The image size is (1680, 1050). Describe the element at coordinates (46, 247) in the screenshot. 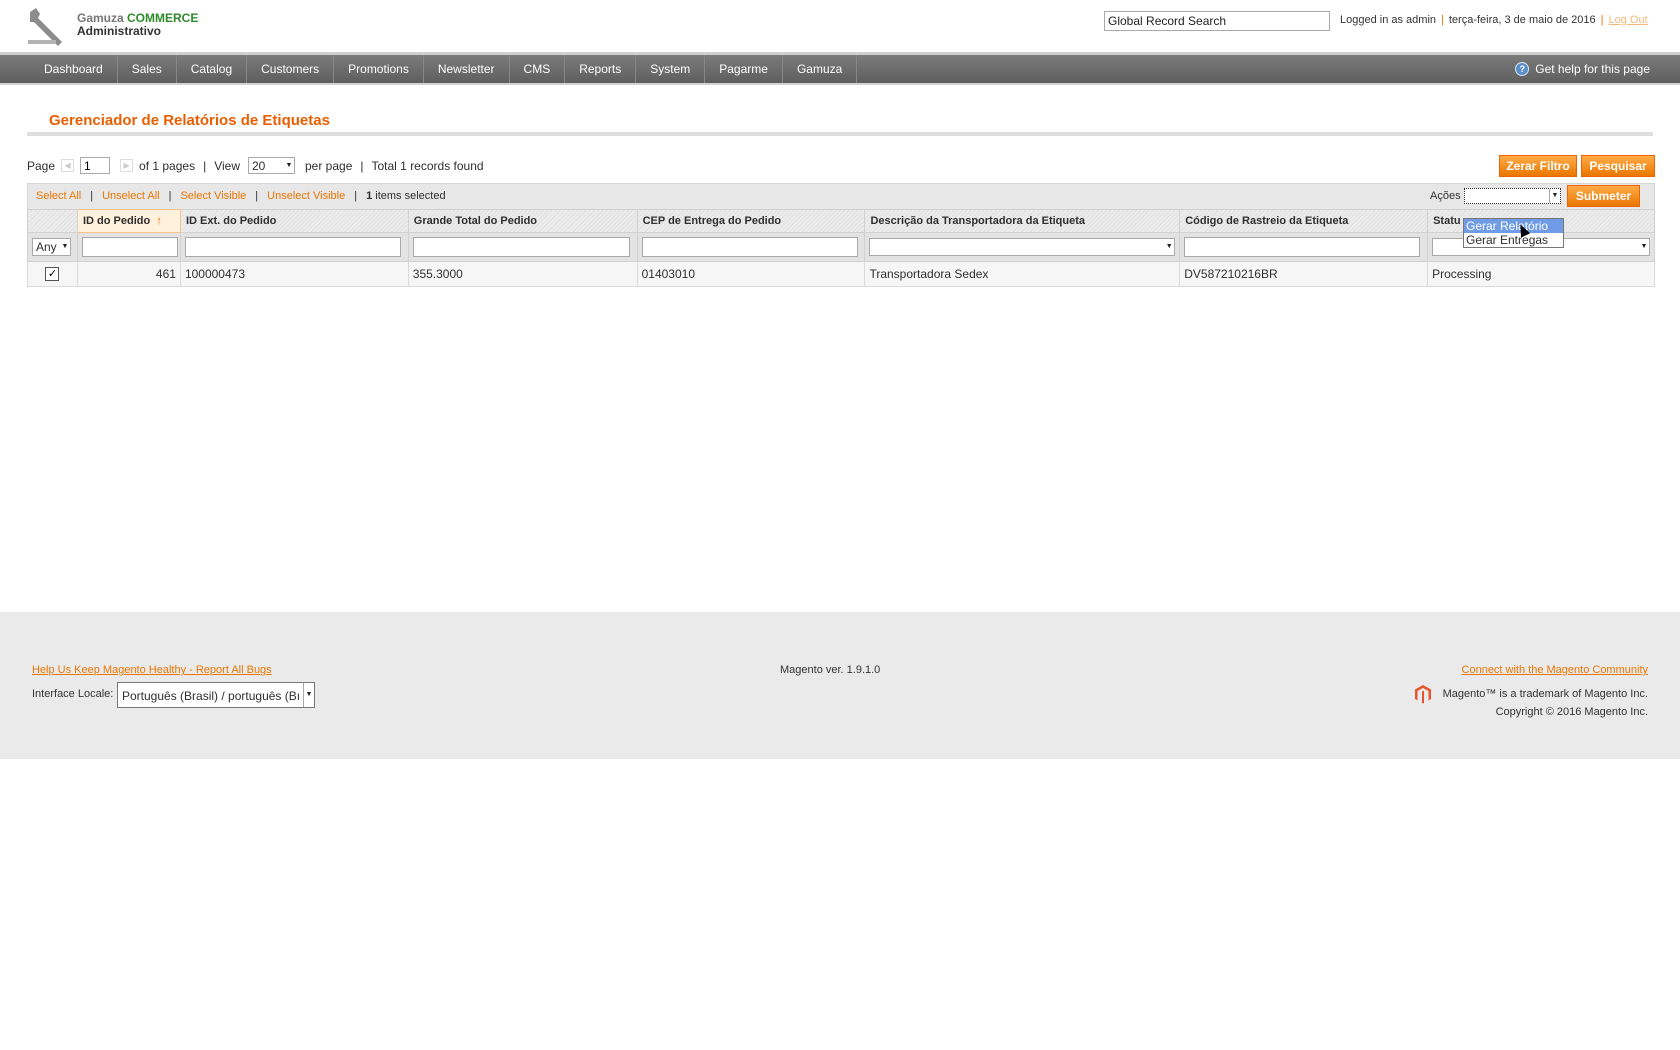

I see `filter-any-value: Any` at that location.